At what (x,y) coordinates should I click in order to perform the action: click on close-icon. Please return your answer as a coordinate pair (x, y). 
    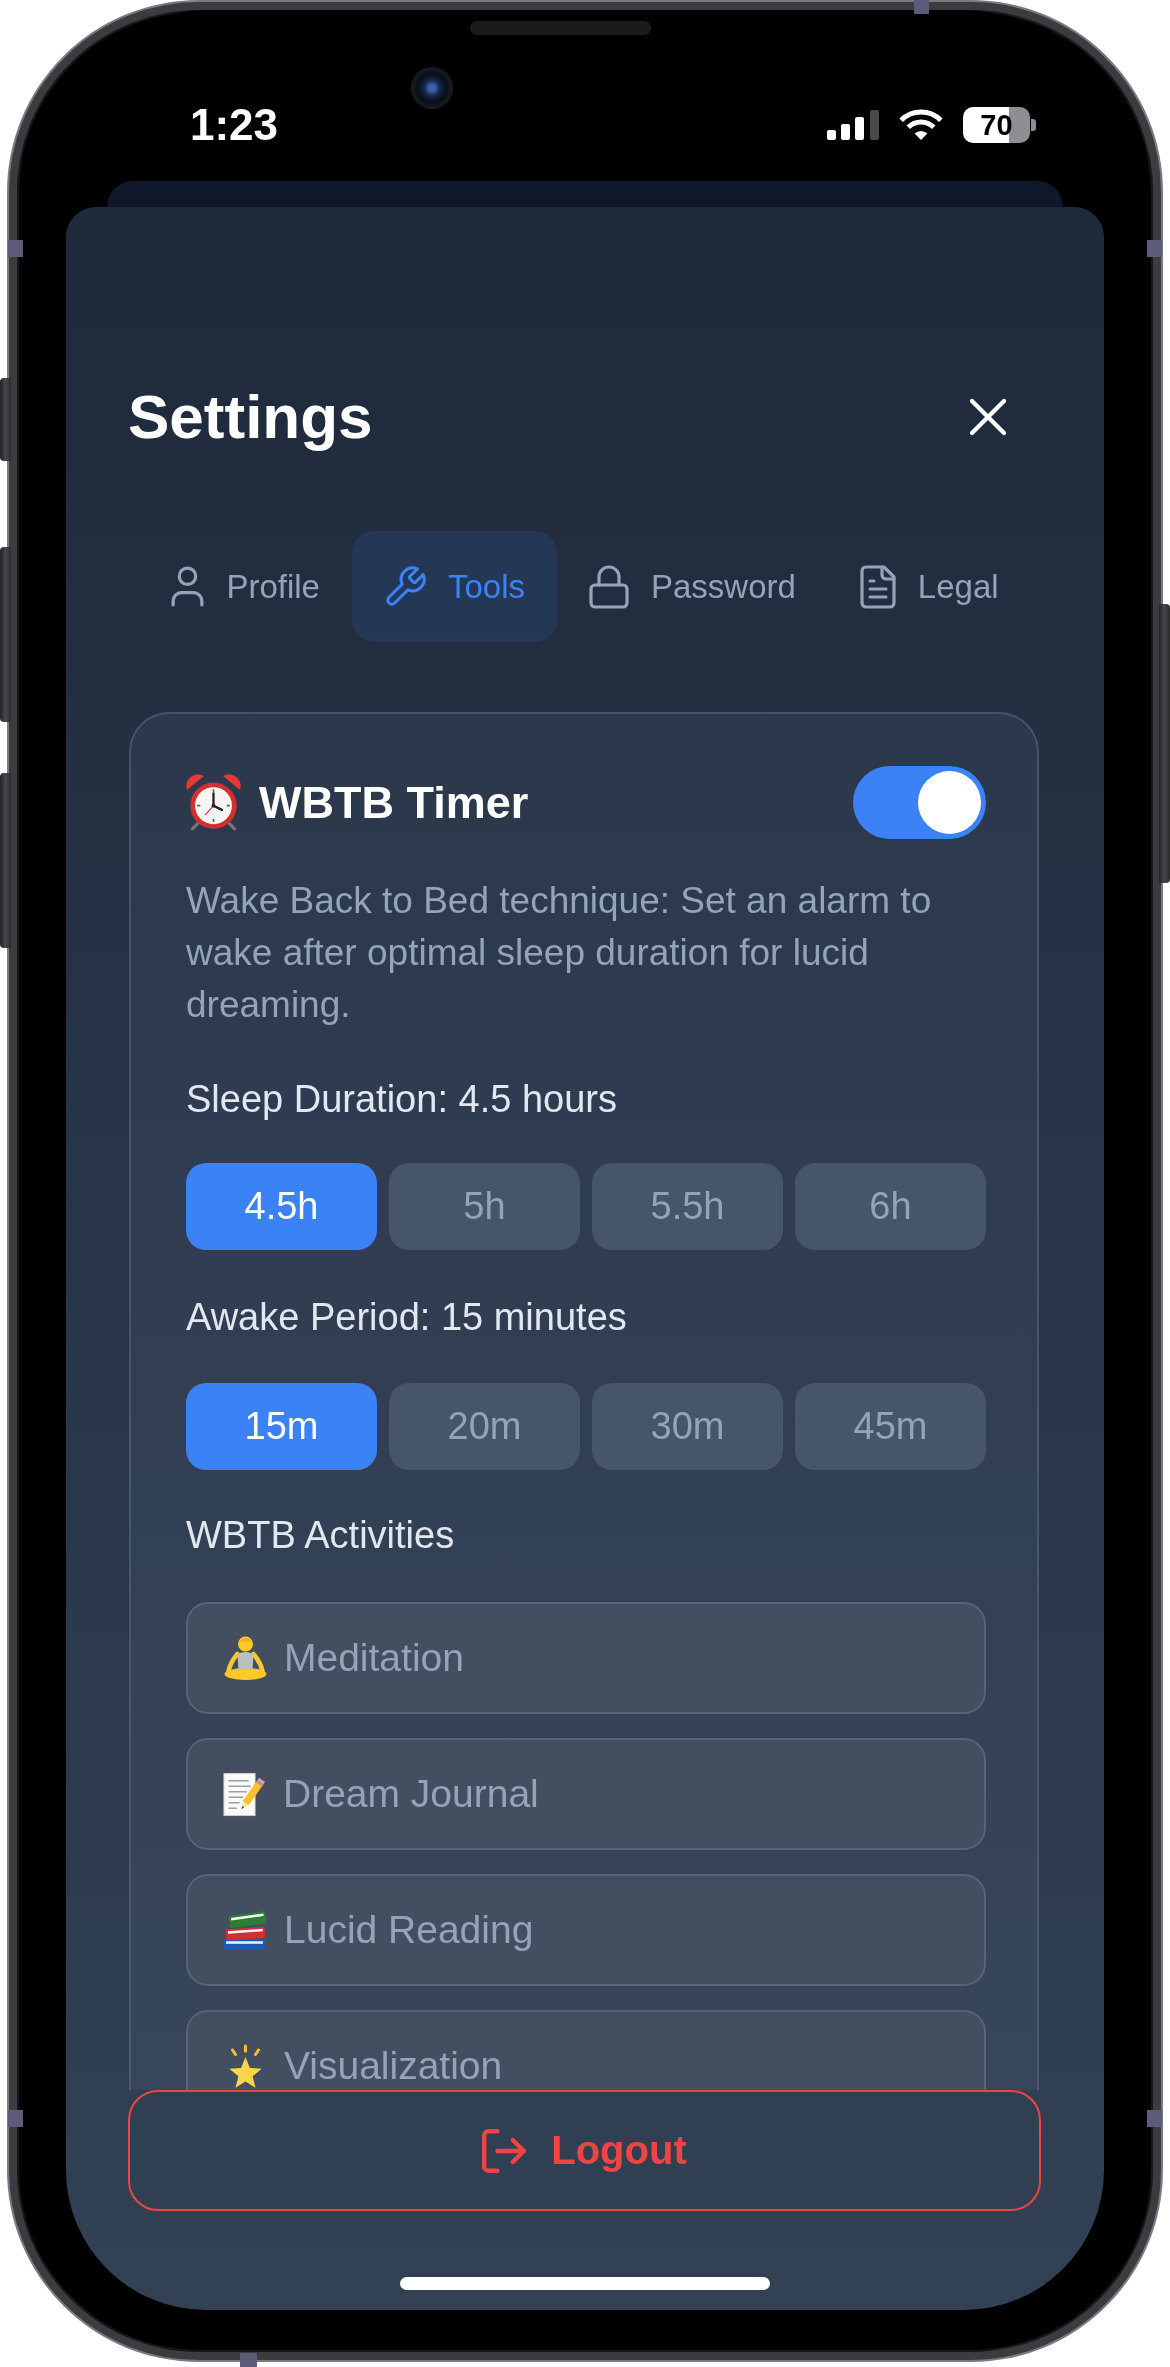
    Looking at the image, I should click on (988, 417).